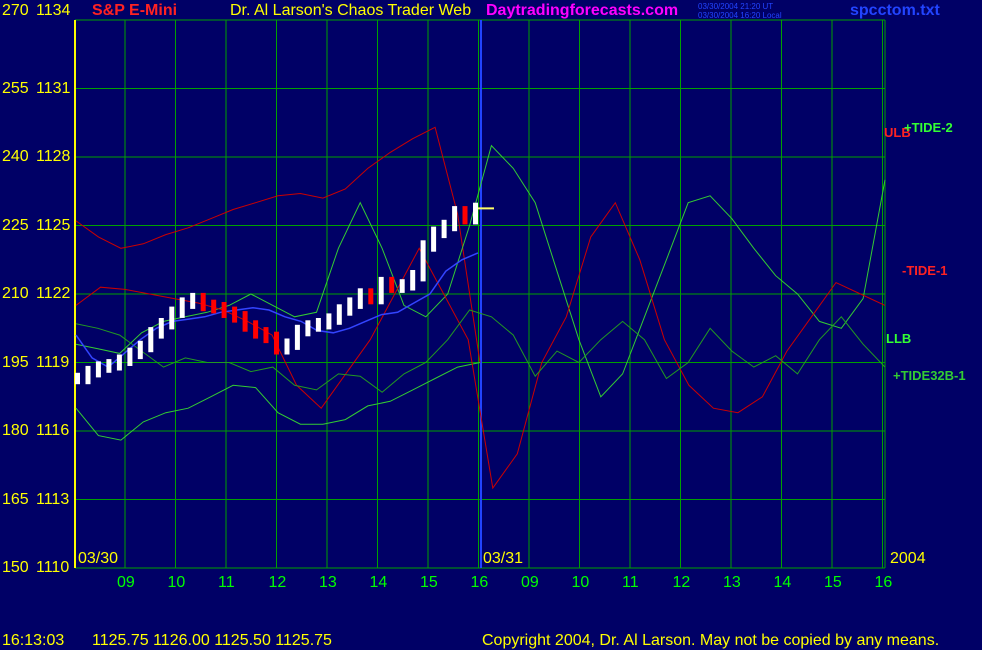  I want to click on y-left-tick-label: 150, so click(15, 567).